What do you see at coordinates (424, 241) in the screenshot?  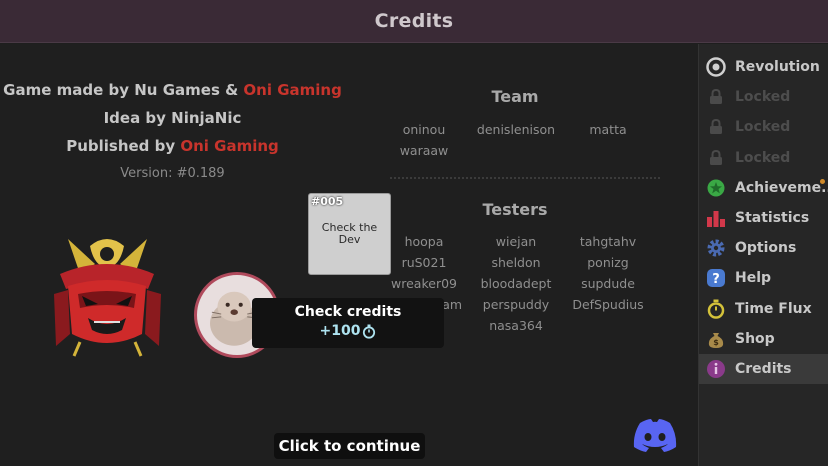 I see `name-entry: hoopa` at bounding box center [424, 241].